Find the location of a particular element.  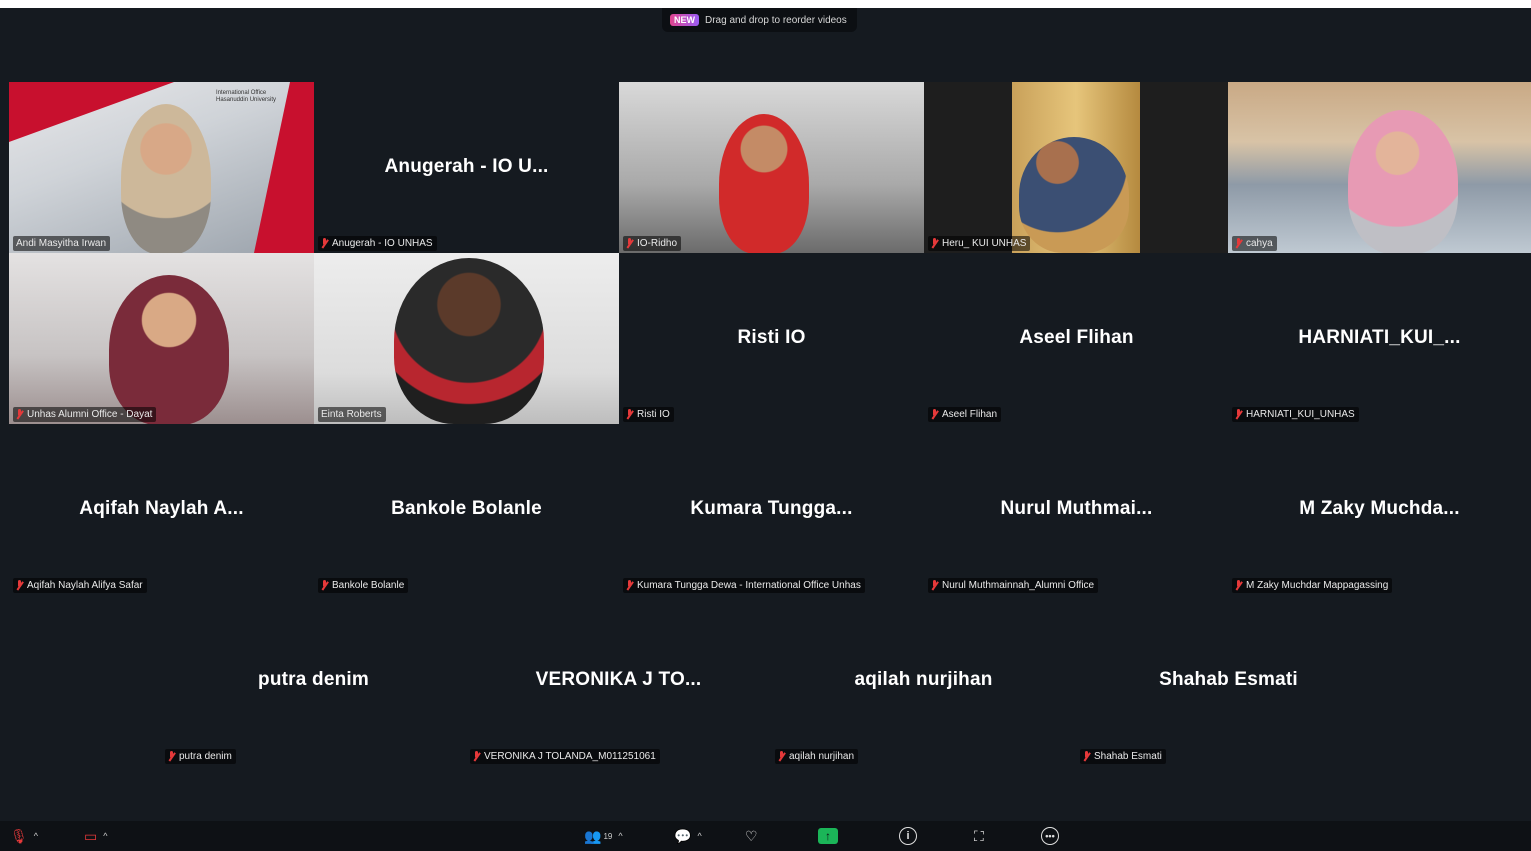

camera-off-icon: ▭ is located at coordinates (91, 835).